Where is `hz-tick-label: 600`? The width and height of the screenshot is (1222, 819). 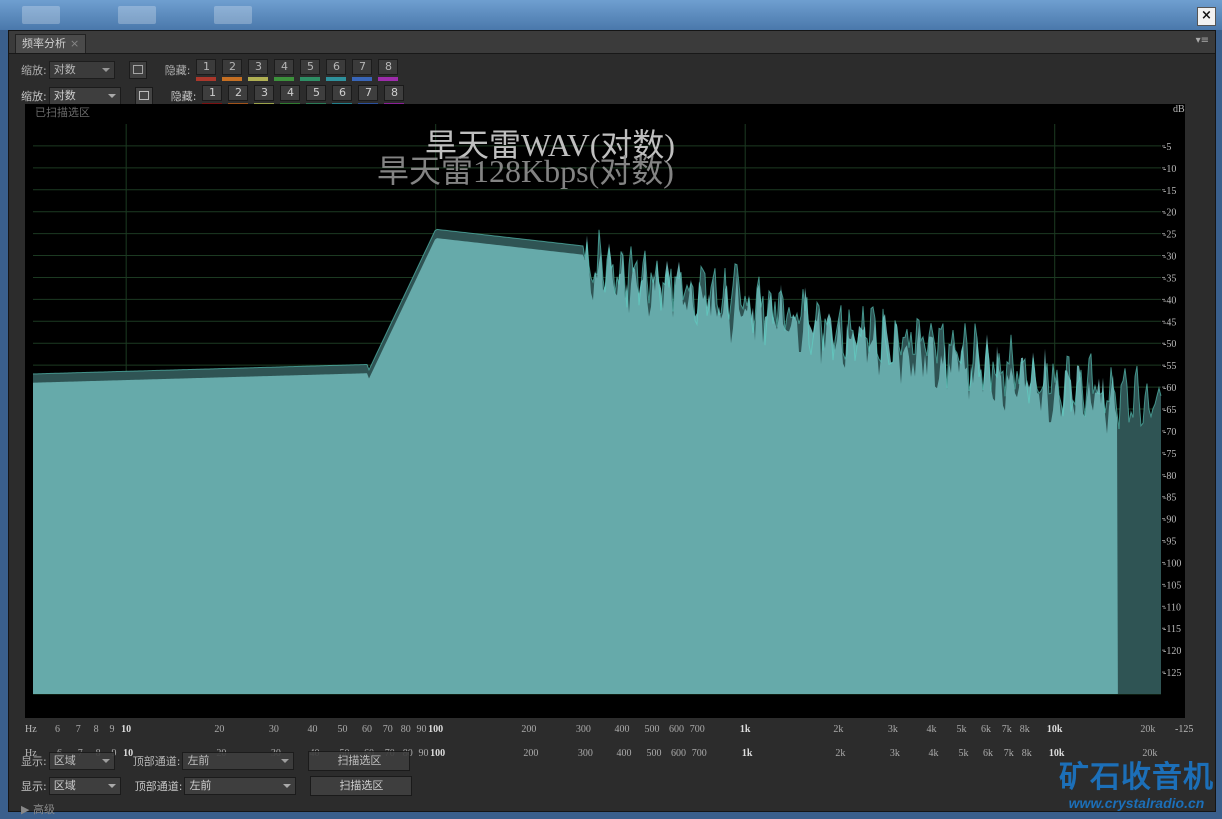 hz-tick-label: 600 is located at coordinates (676, 729).